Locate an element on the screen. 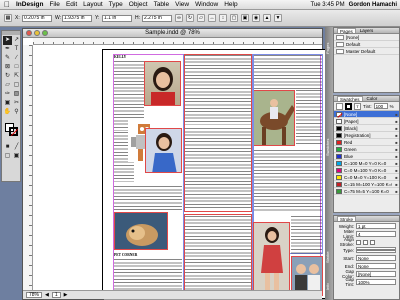  y-input is located at coordinates (117, 18).